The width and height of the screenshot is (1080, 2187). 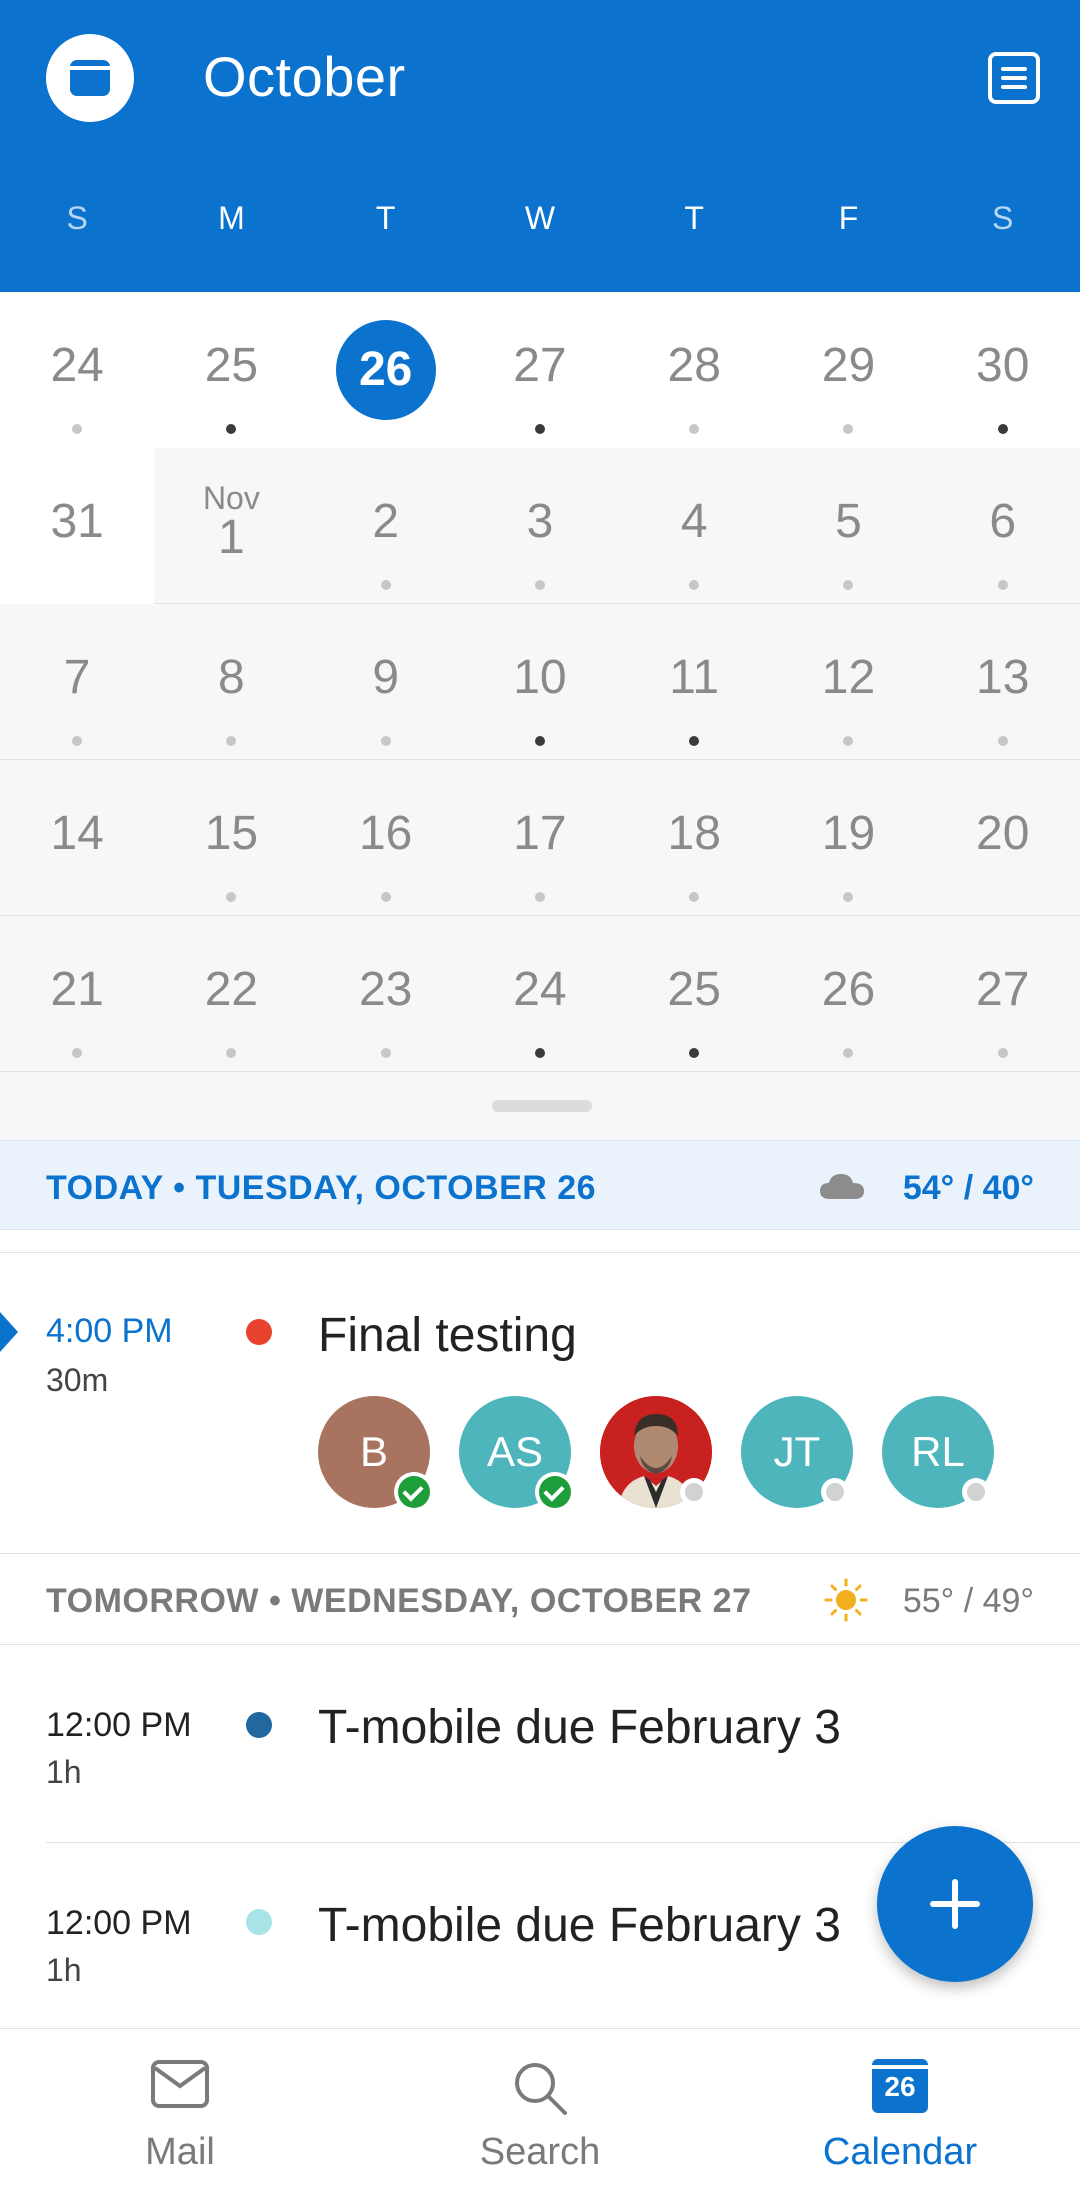 I want to click on day-cell: 4, so click(x=694, y=526).